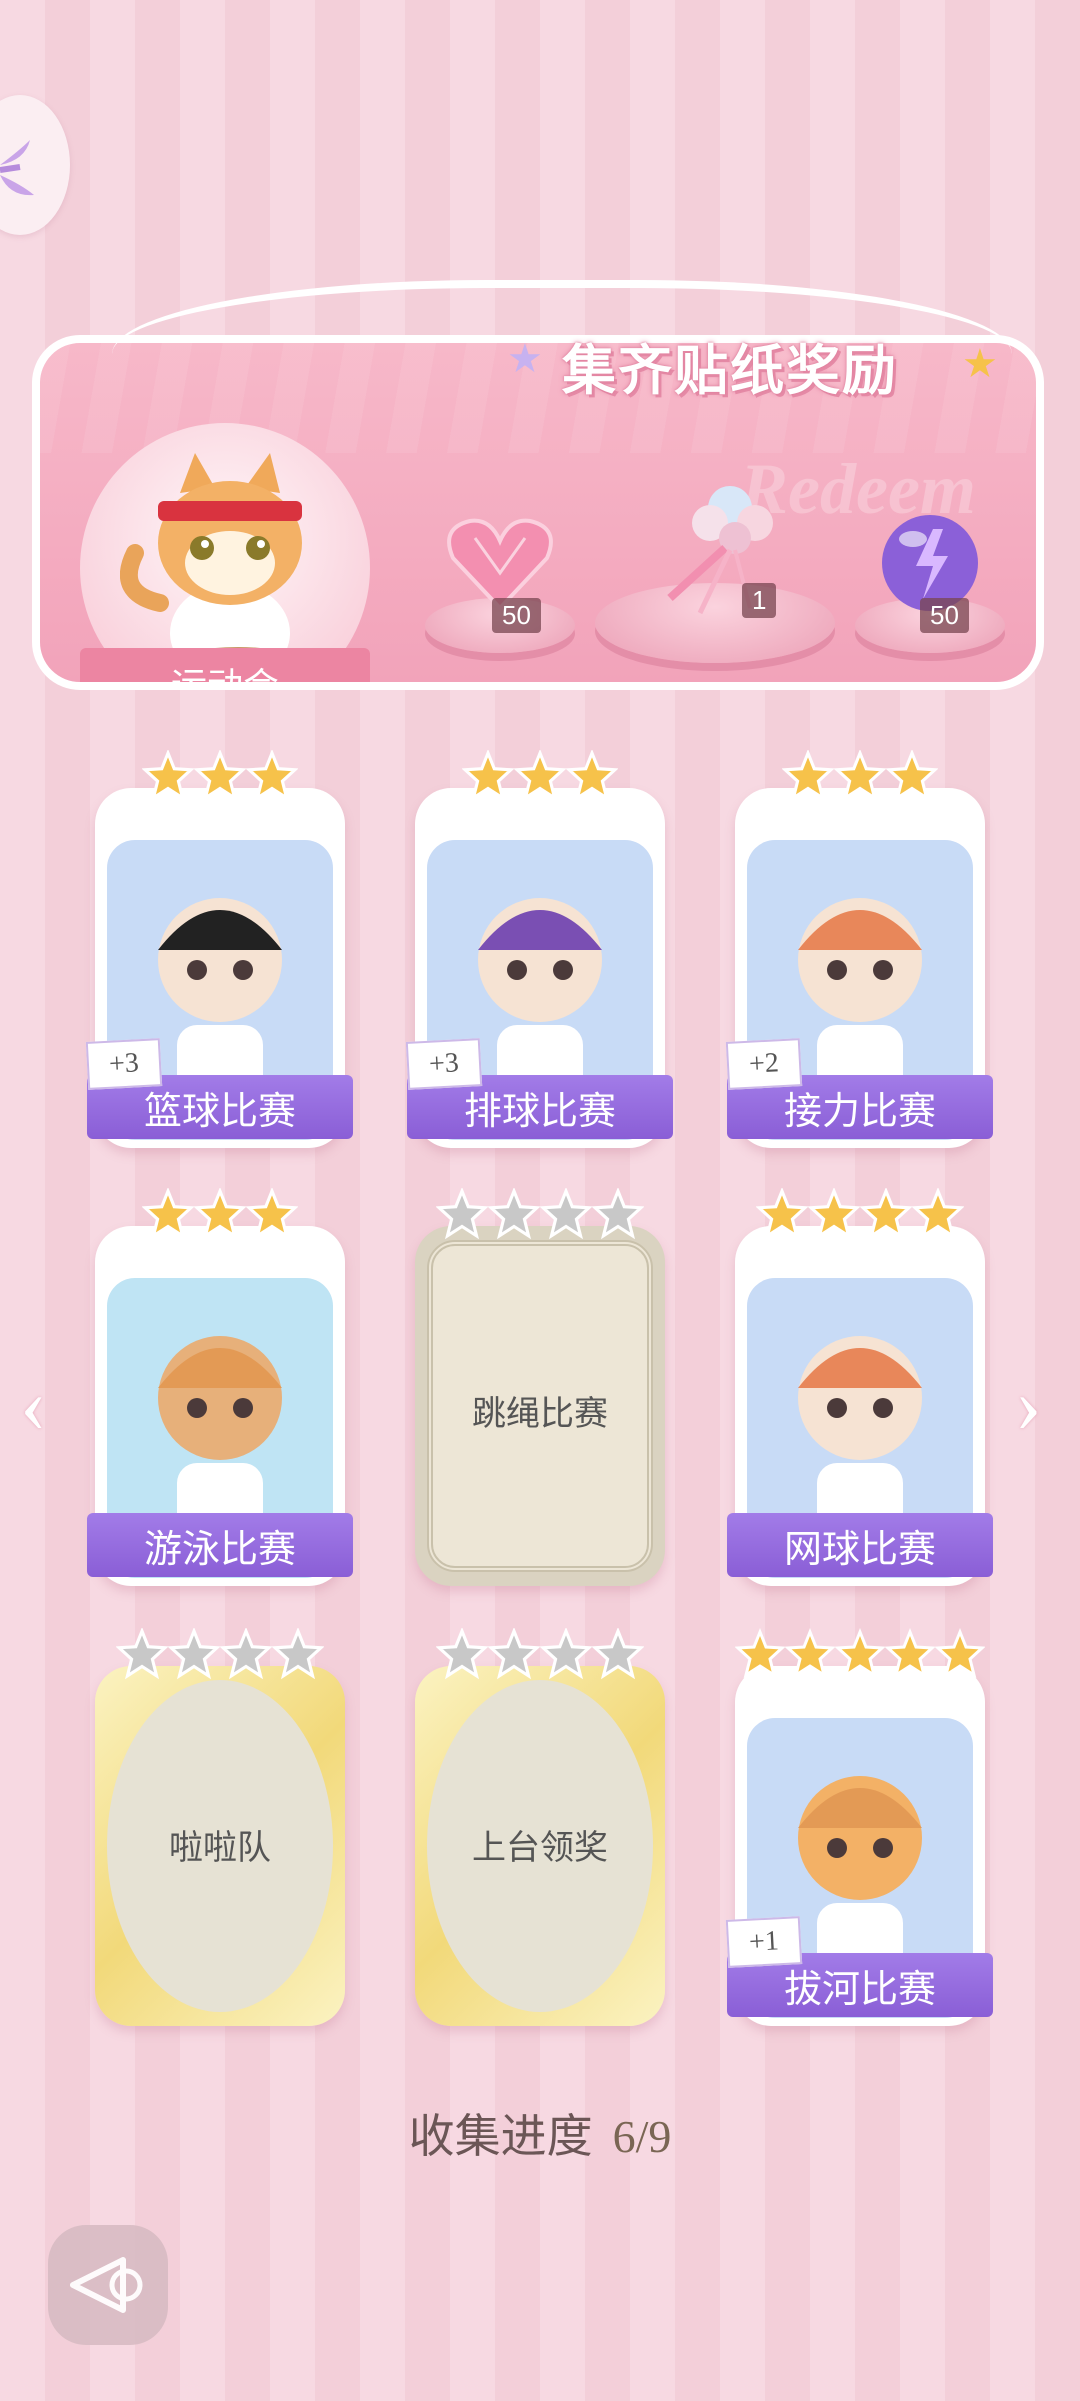 This screenshot has width=1080, height=2401. Describe the element at coordinates (759, 600) in the screenshot. I see `reward-count: 1` at that location.